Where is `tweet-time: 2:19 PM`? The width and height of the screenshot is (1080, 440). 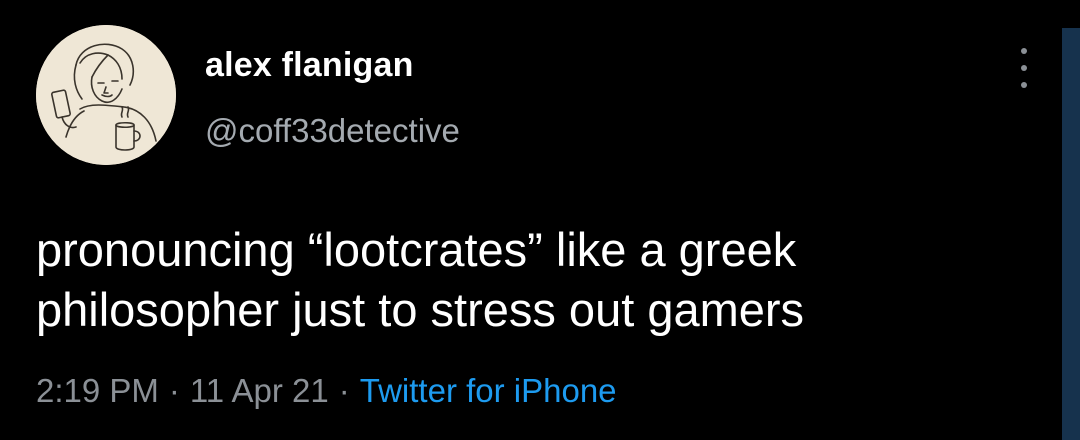 tweet-time: 2:19 PM is located at coordinates (97, 390).